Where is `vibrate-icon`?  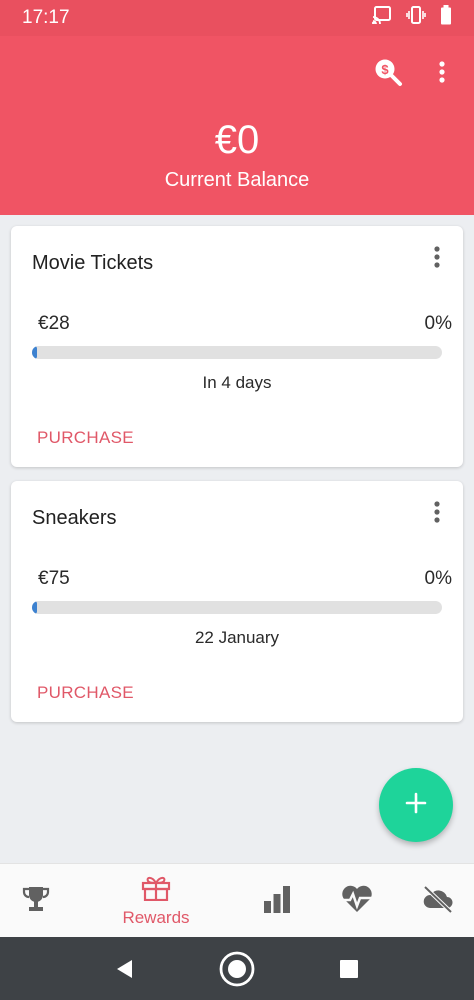
vibrate-icon is located at coordinates (416, 18).